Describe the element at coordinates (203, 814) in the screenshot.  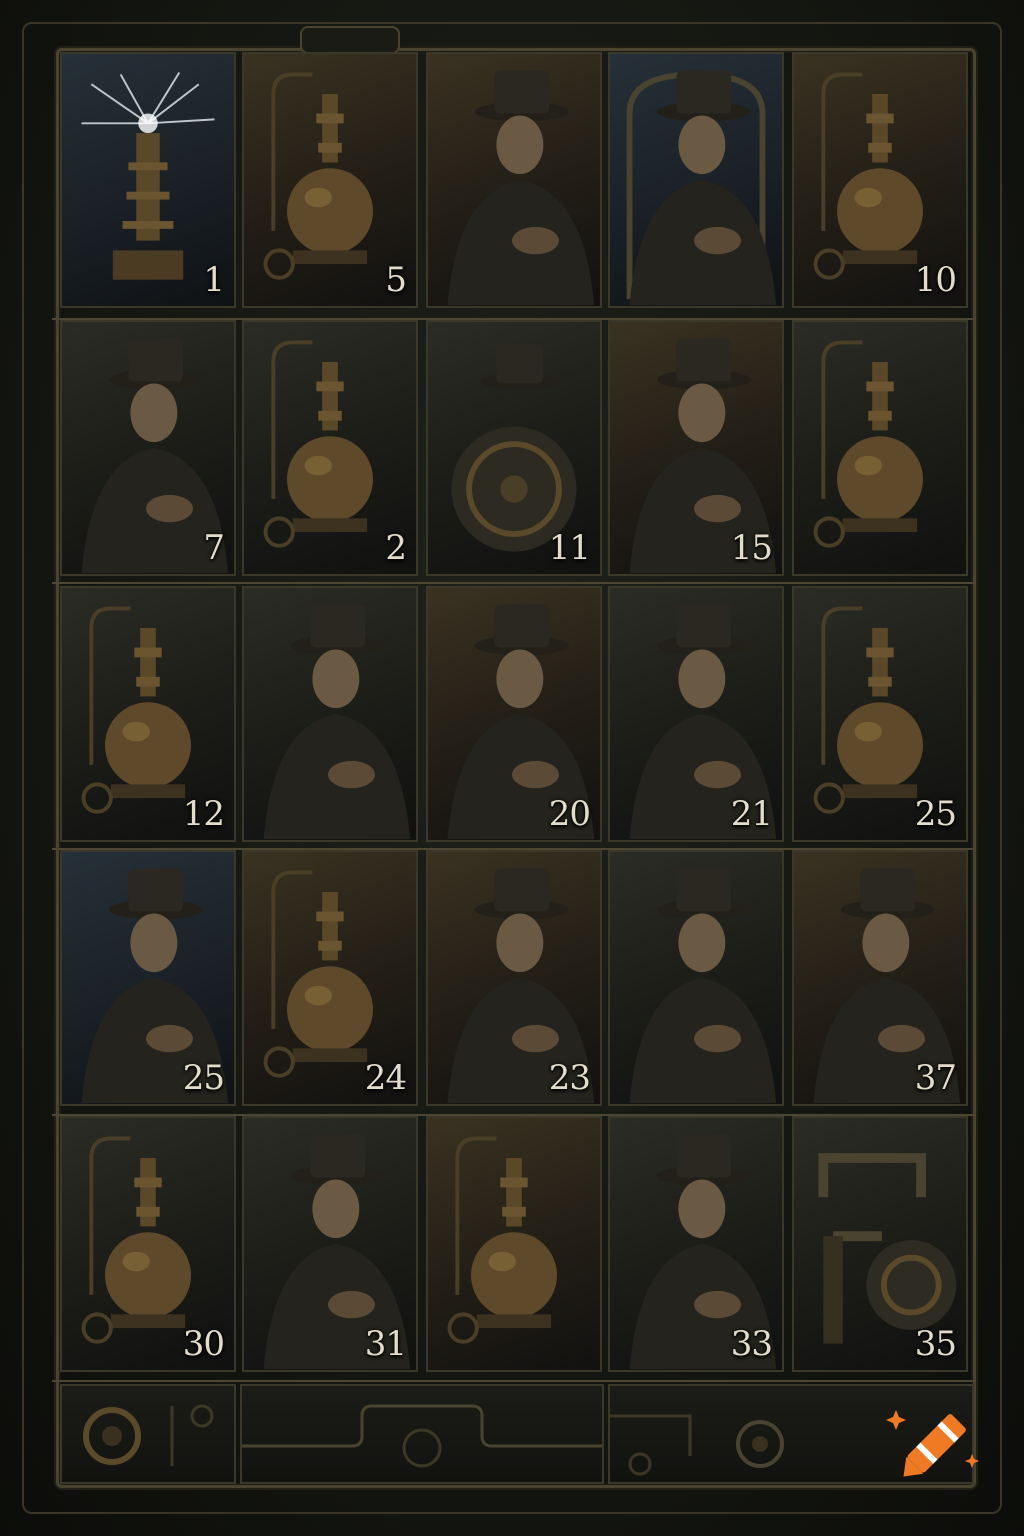
I see `card-number: 12` at that location.